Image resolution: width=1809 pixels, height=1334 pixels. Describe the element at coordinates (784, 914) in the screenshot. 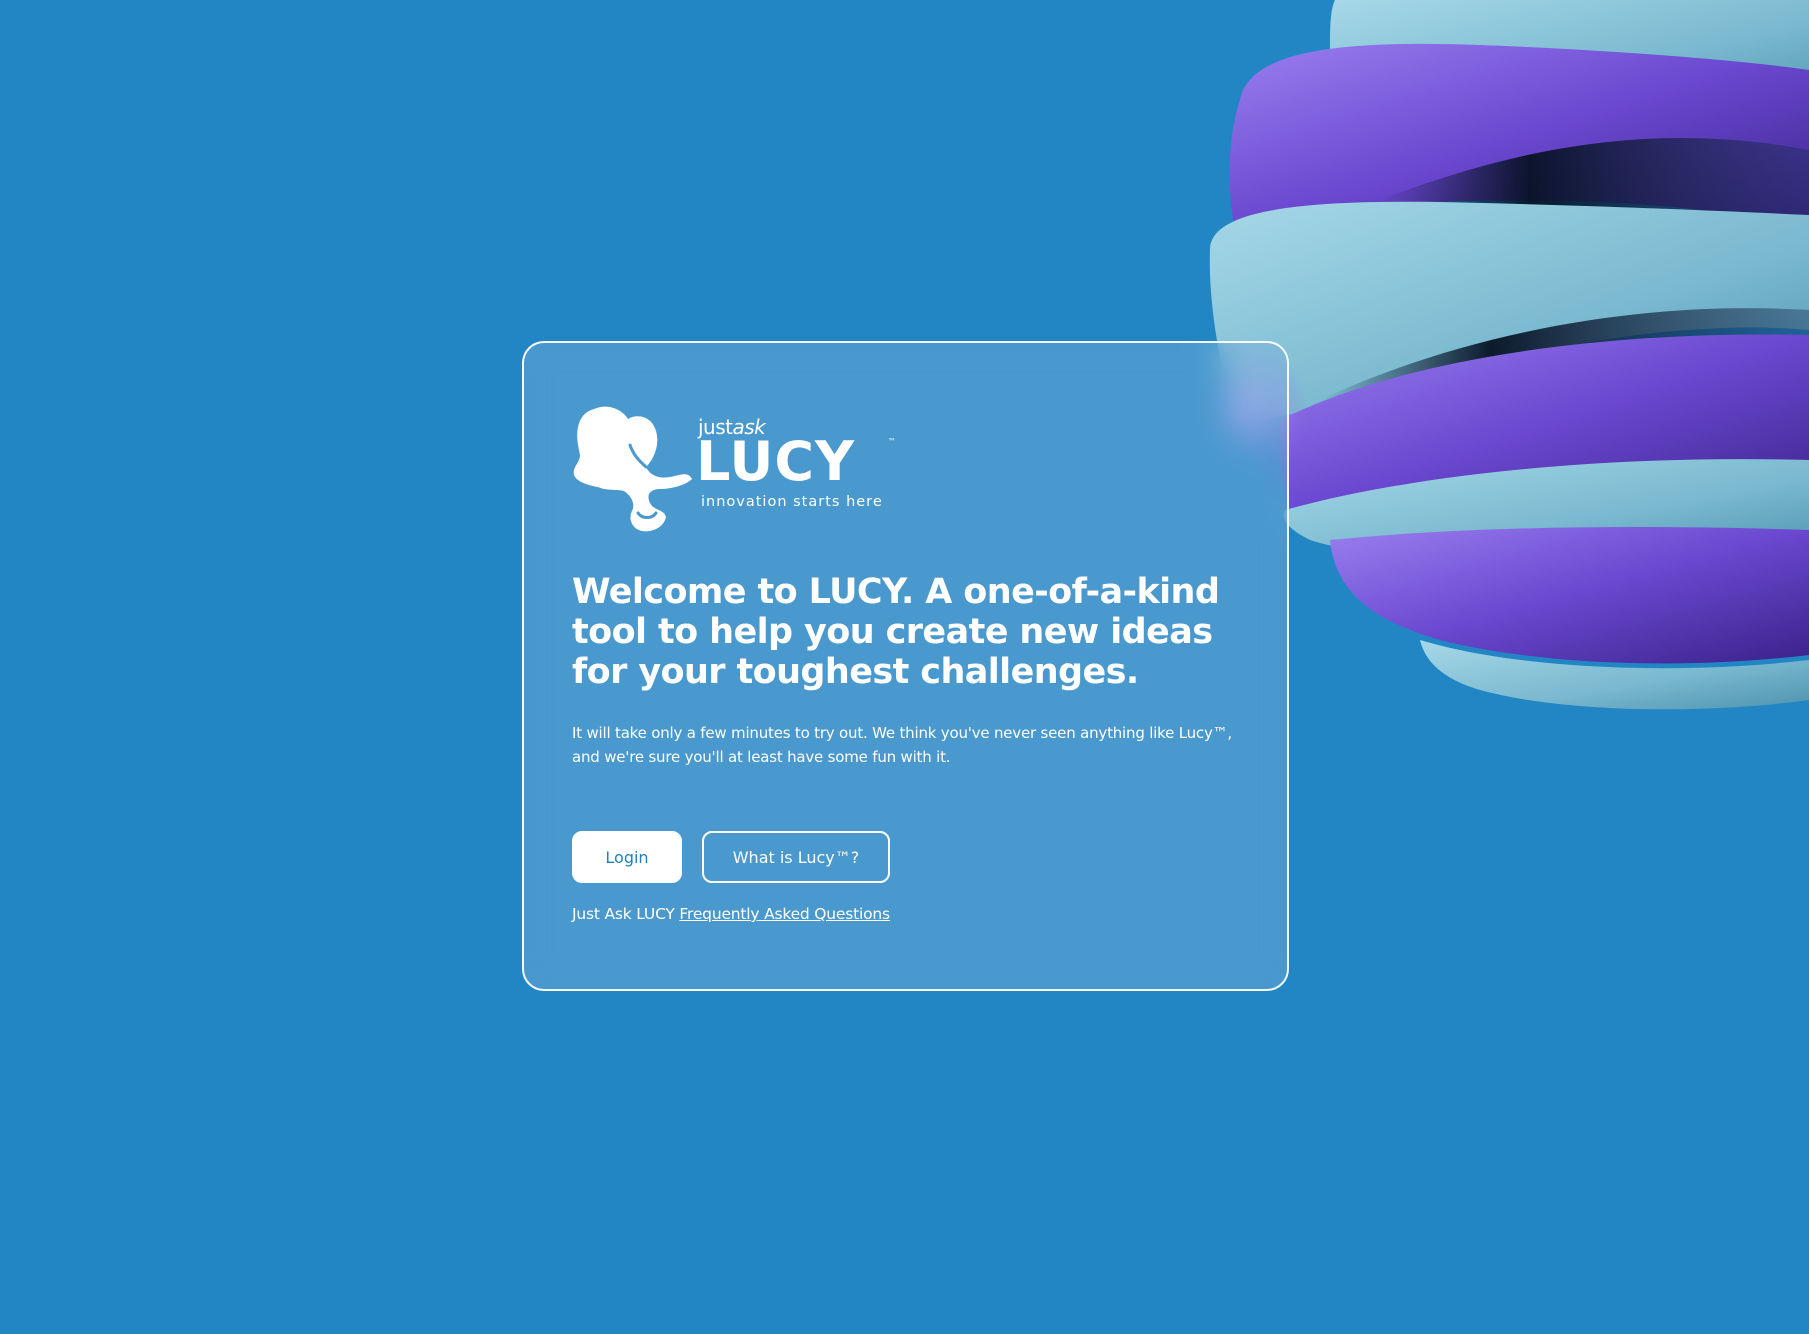

I see `faq-link: Frequently Asked Questions` at that location.